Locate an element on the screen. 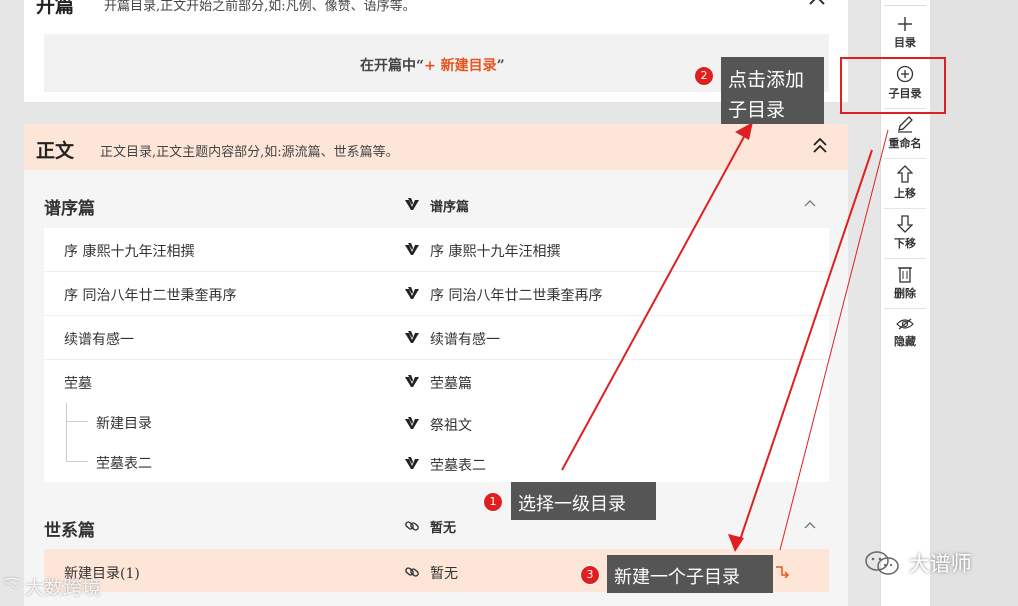 This screenshot has height=606, width=1018. callout-text: 选择一级目录 is located at coordinates (572, 504).